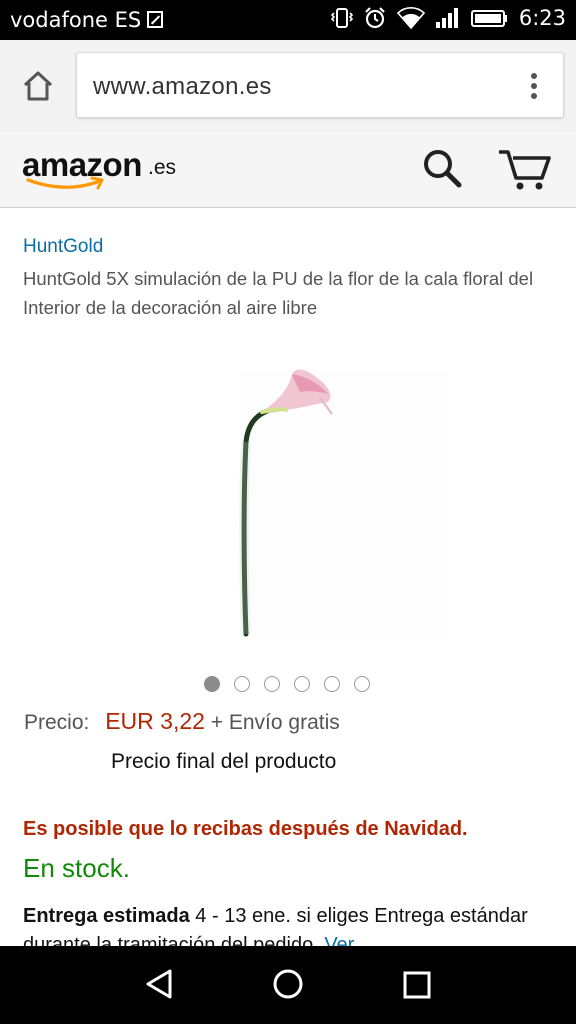  I want to click on url-bar: www.amazon.es, so click(320, 85).